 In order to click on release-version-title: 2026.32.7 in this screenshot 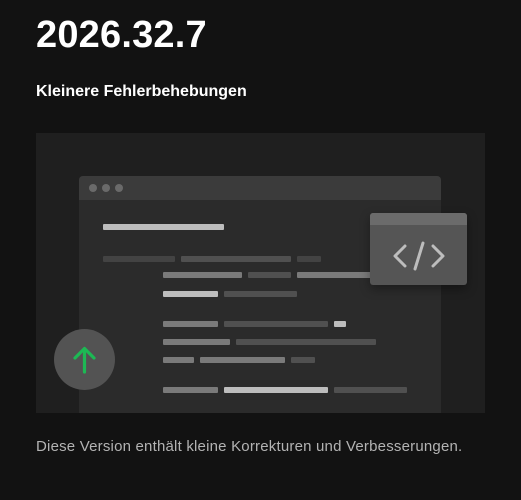, I will do `click(121, 35)`.